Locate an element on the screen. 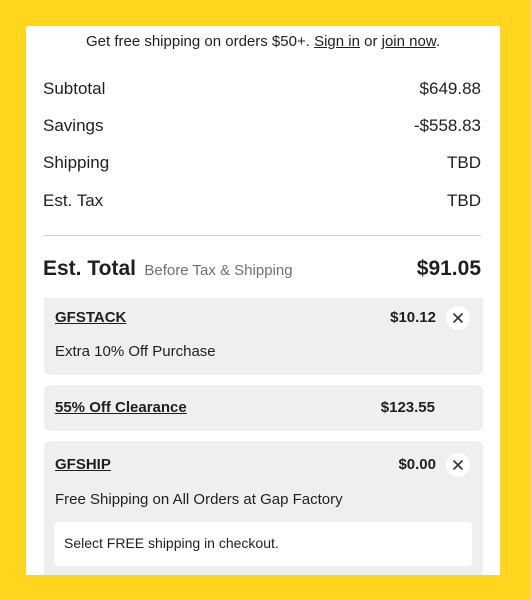  sign-in-link: Sign in is located at coordinates (337, 41).